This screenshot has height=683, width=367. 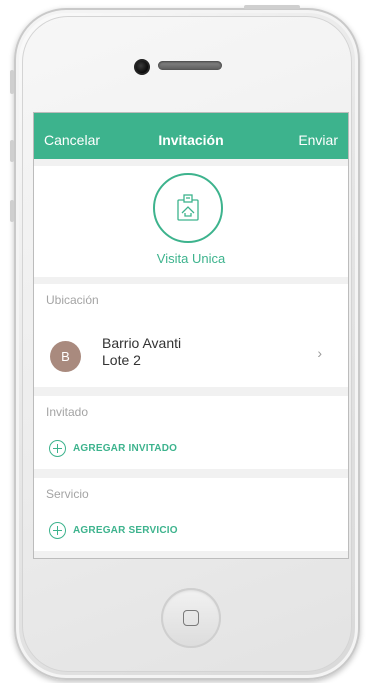 What do you see at coordinates (191, 531) in the screenshot?
I see `add-service-button: AGREGAR SERVICIO` at bounding box center [191, 531].